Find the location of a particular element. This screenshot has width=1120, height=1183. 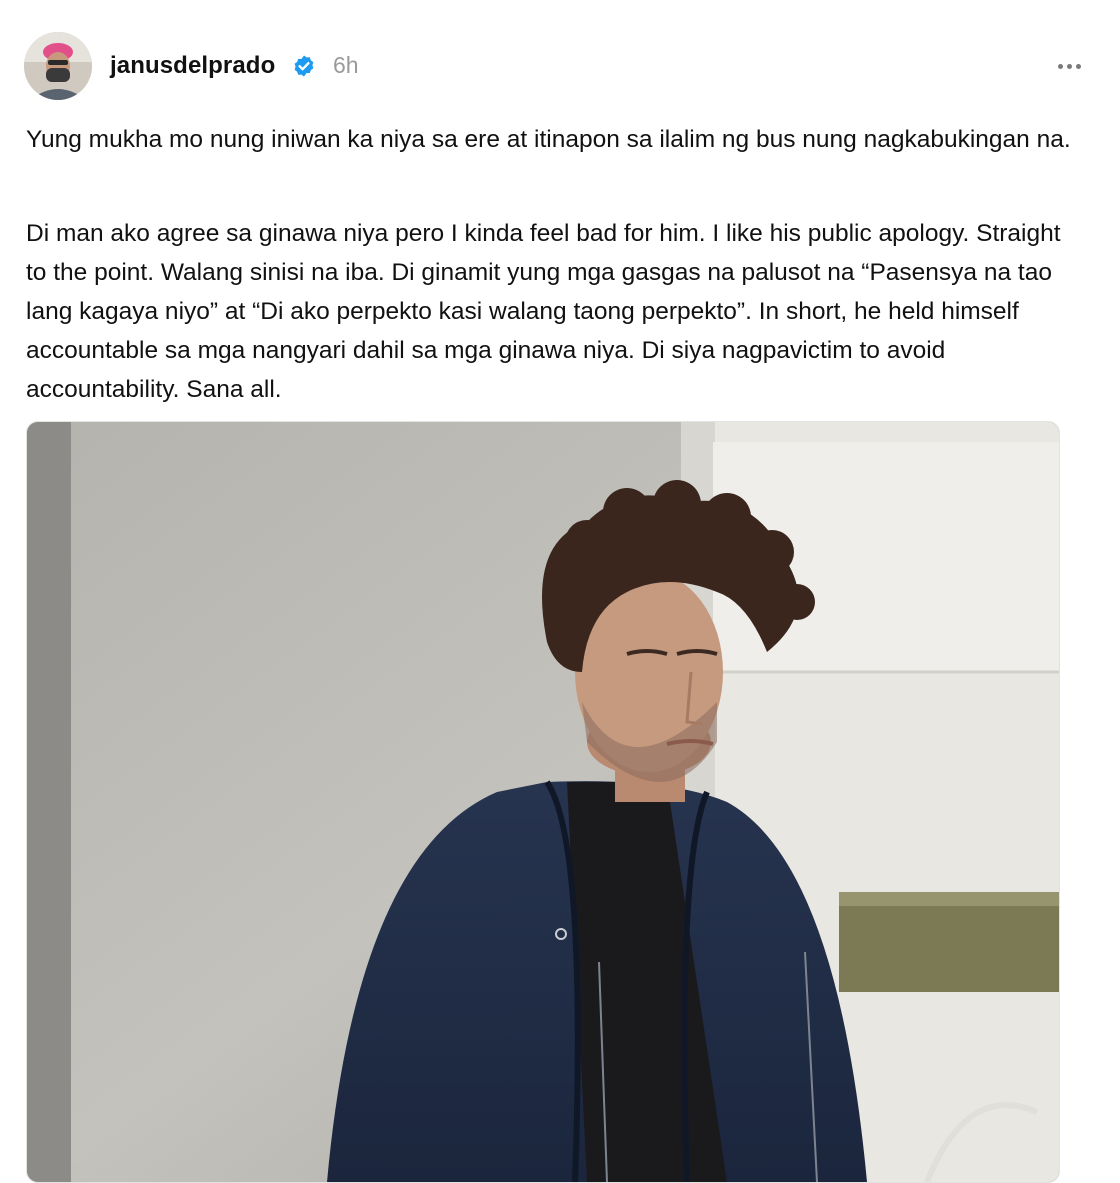

avatar is located at coordinates (58, 66).